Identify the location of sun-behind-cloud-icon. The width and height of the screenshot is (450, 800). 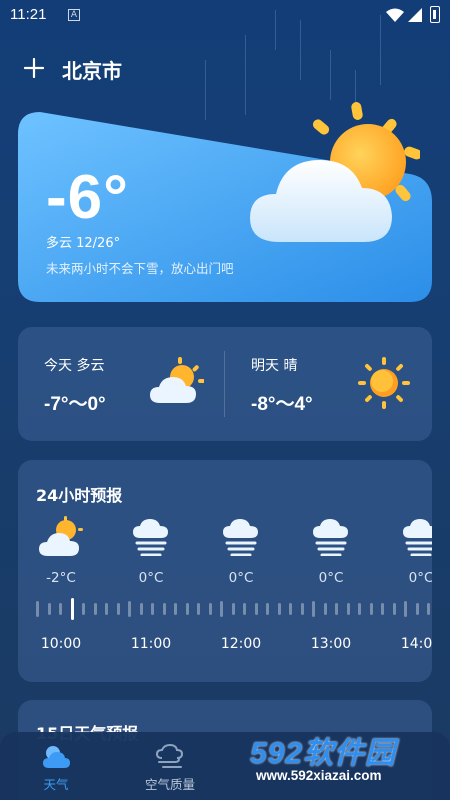
(335, 172).